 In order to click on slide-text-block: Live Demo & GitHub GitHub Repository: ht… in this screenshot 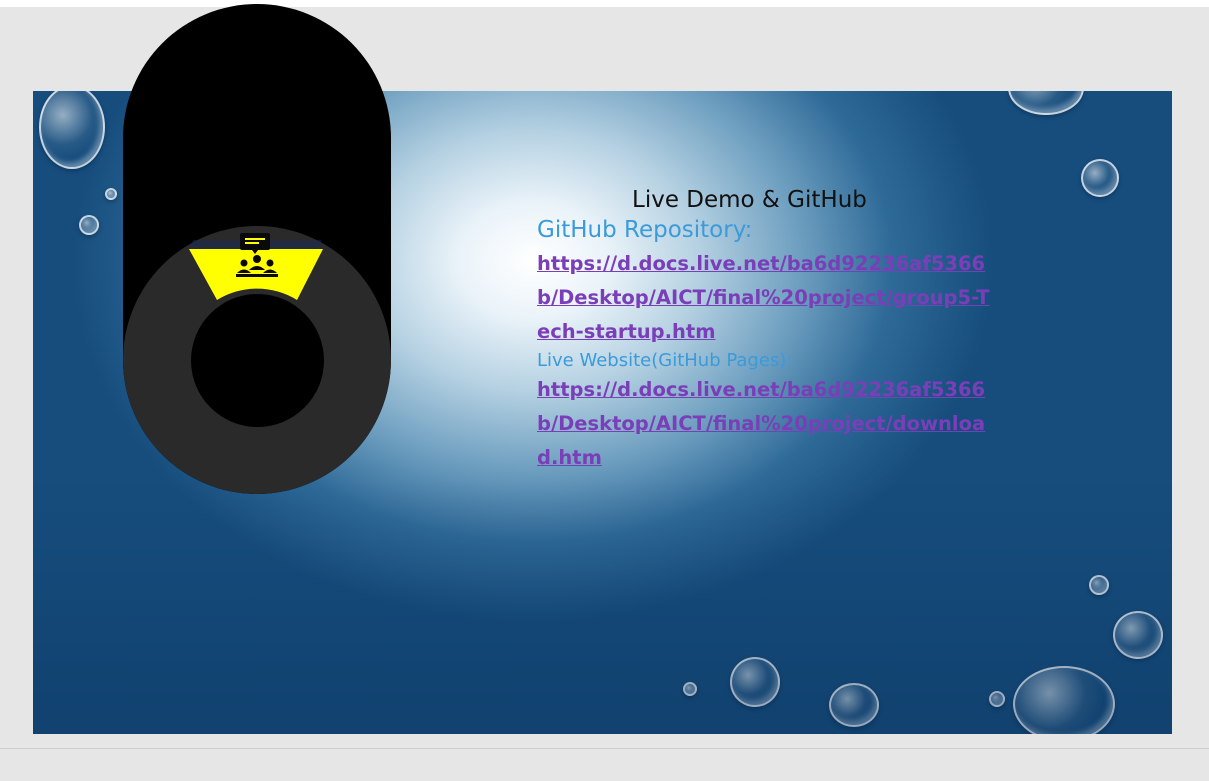, I will do `click(772, 331)`.